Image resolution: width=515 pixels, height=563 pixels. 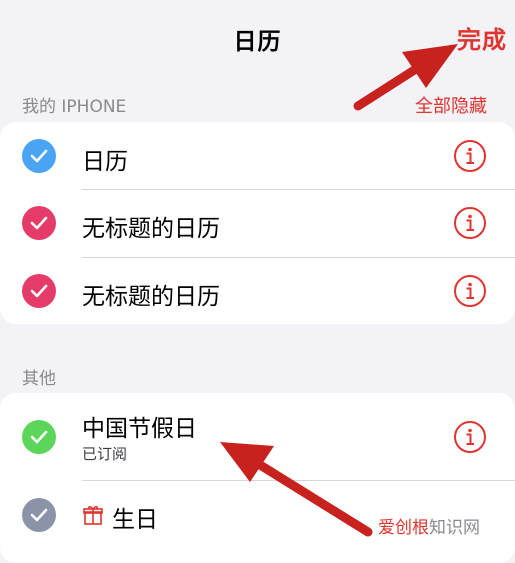 I want to click on watermark-part1: 爱创根, so click(x=403, y=528).